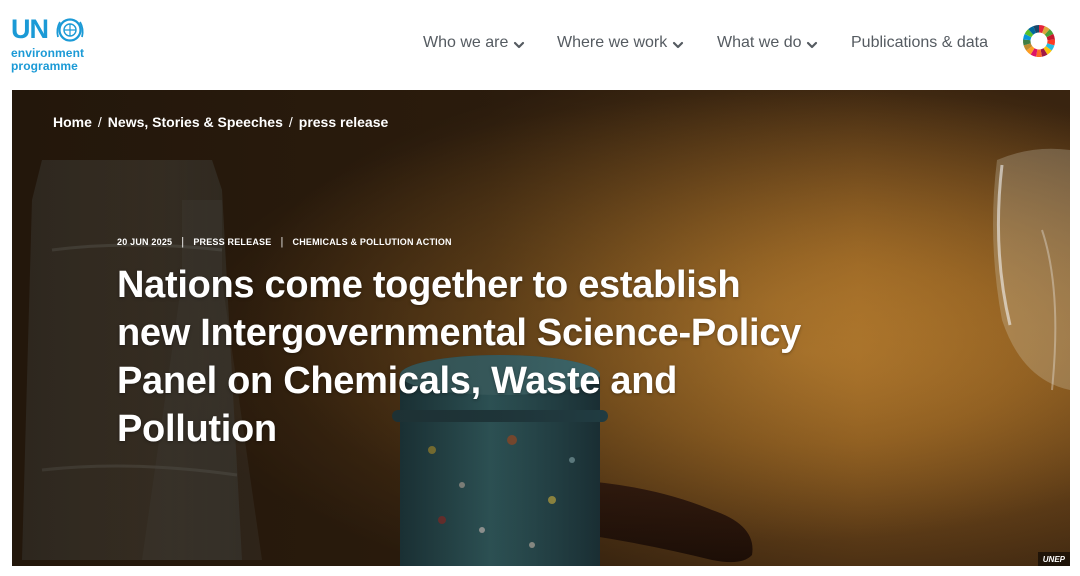  Describe the element at coordinates (372, 242) in the screenshot. I see `article-topic-link: CHEMICALS & POLLUTION ACTION` at that location.